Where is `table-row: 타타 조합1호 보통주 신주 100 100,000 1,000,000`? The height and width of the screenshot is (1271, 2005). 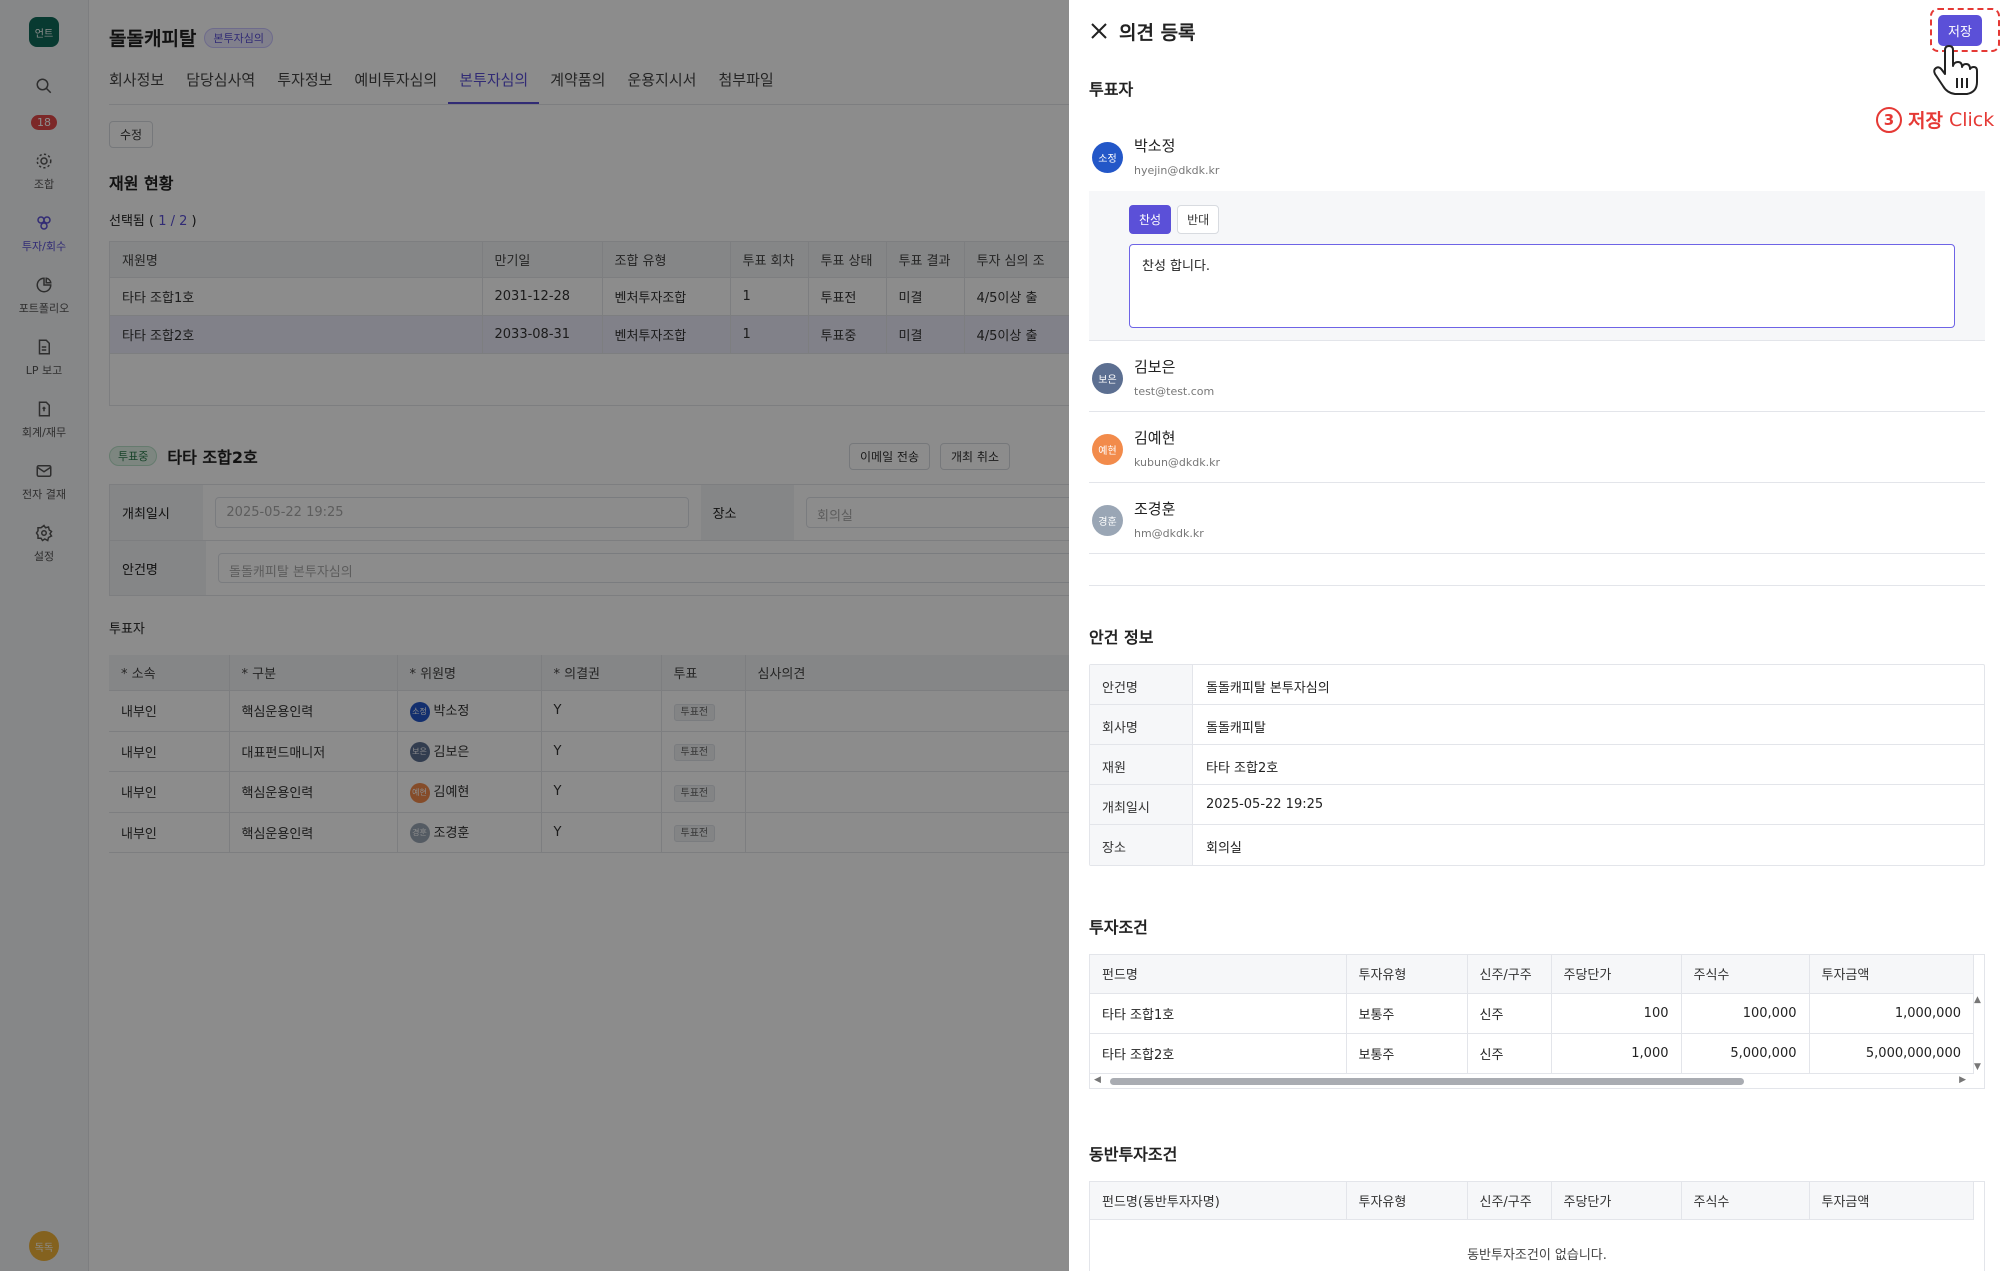 table-row: 타타 조합1호 보통주 신주 100 100,000 1,000,000 is located at coordinates (1532, 1013).